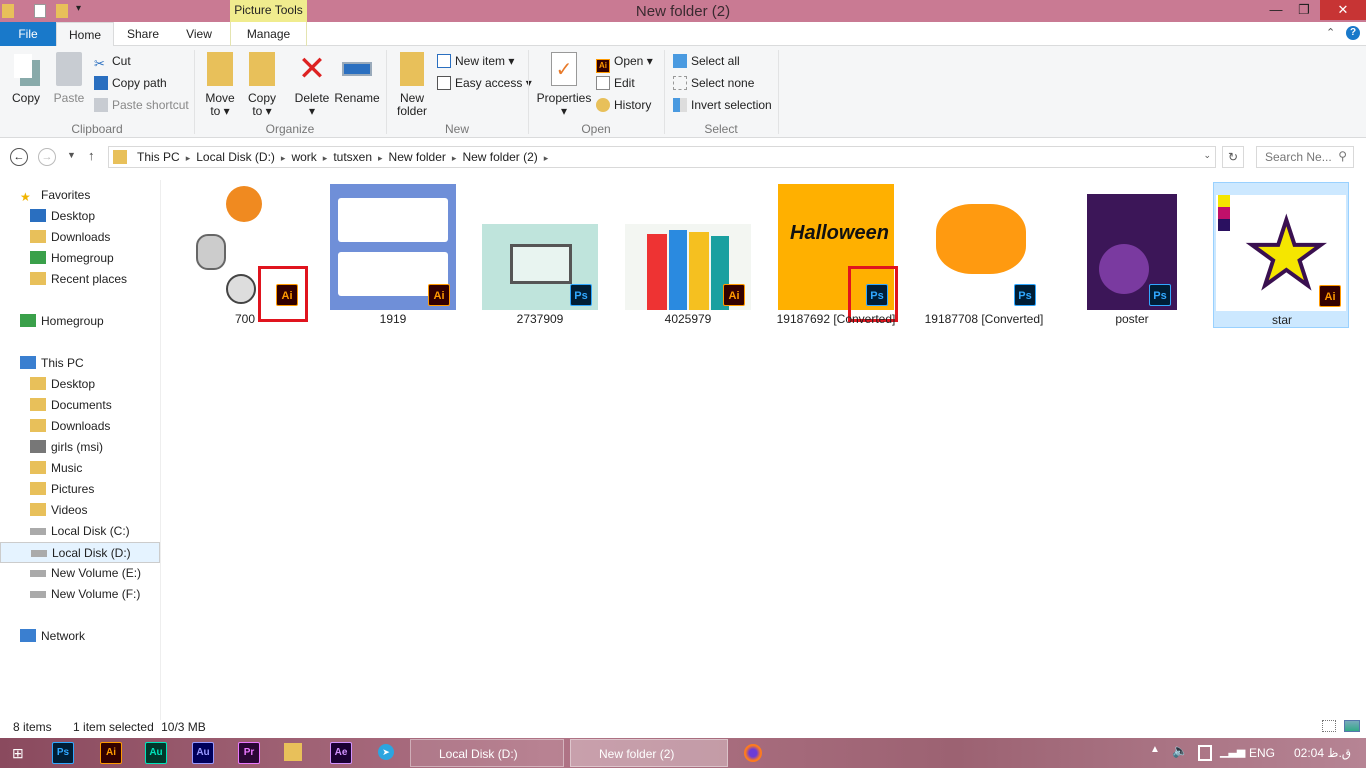  What do you see at coordinates (80, 531) in the screenshot?
I see `sidebar-item: Local Disk (C:)` at bounding box center [80, 531].